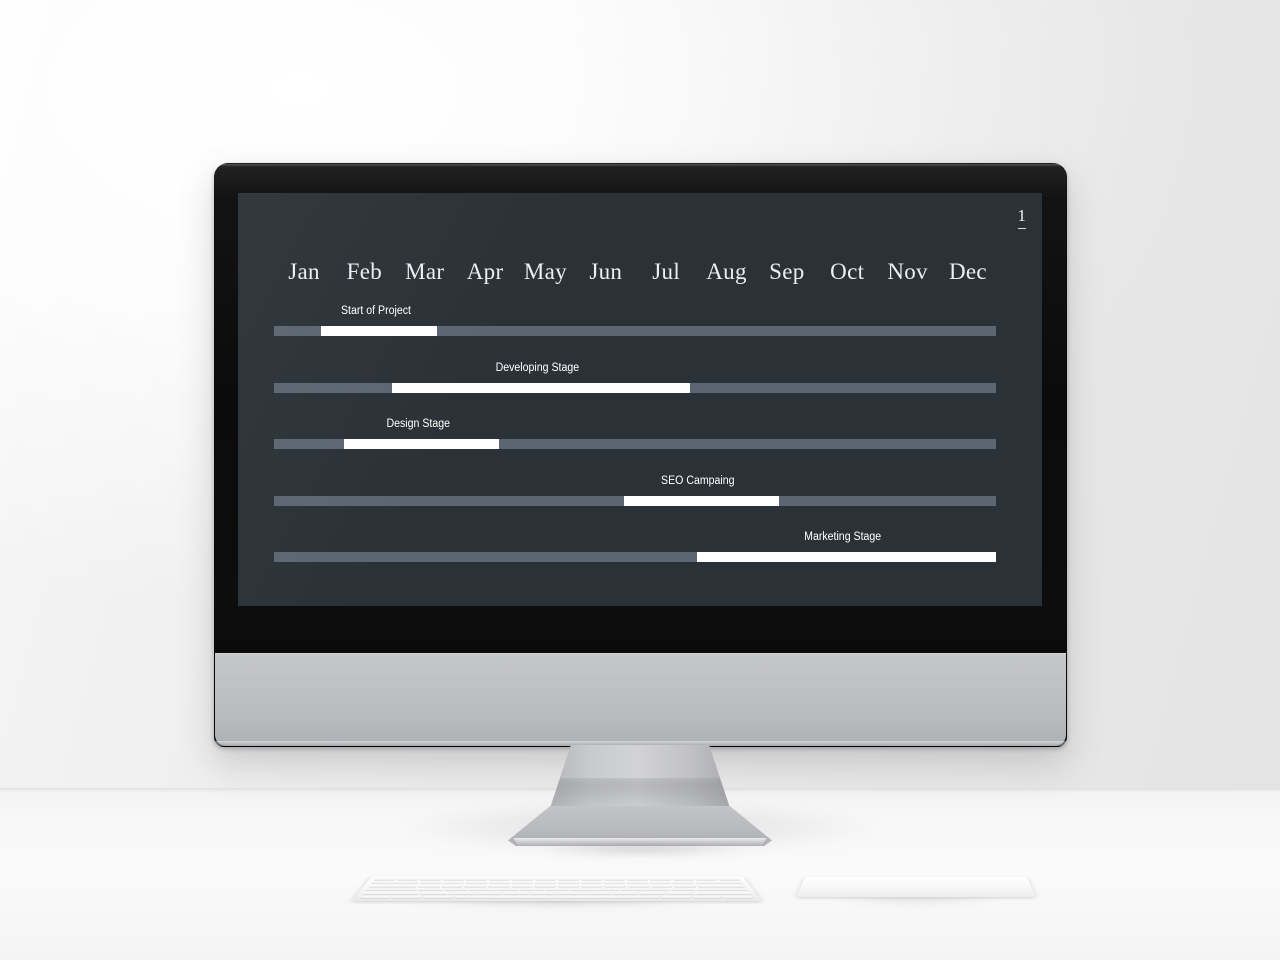  What do you see at coordinates (640, 165) in the screenshot?
I see `bezel-highlight` at bounding box center [640, 165].